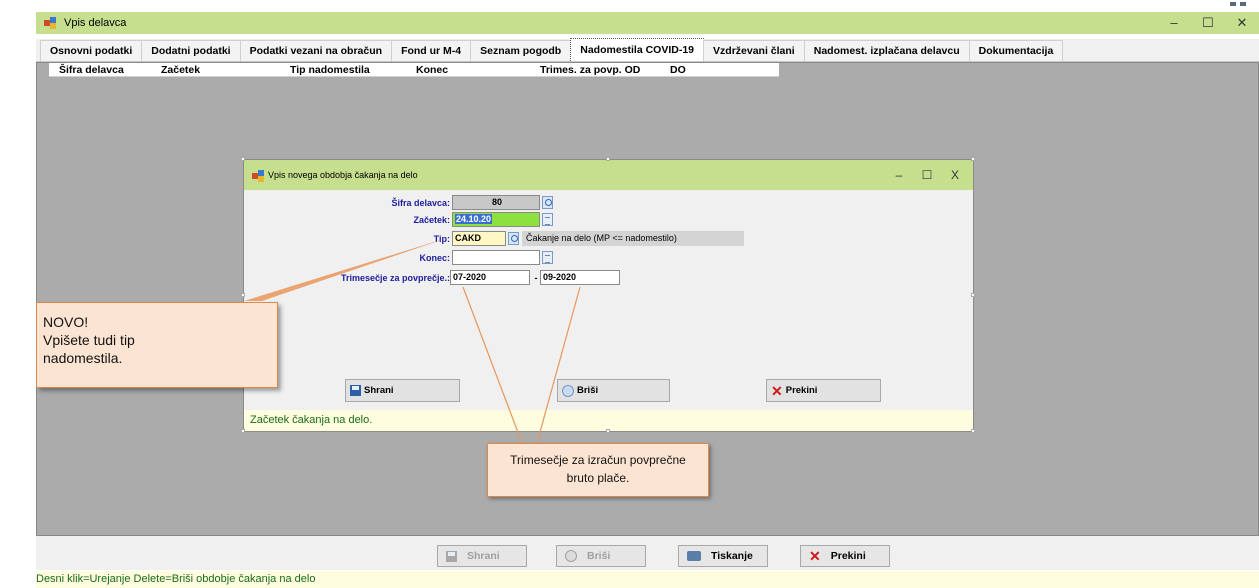 This screenshot has width=1259, height=588. Describe the element at coordinates (441, 239) in the screenshot. I see `type-label: Tip:` at that location.